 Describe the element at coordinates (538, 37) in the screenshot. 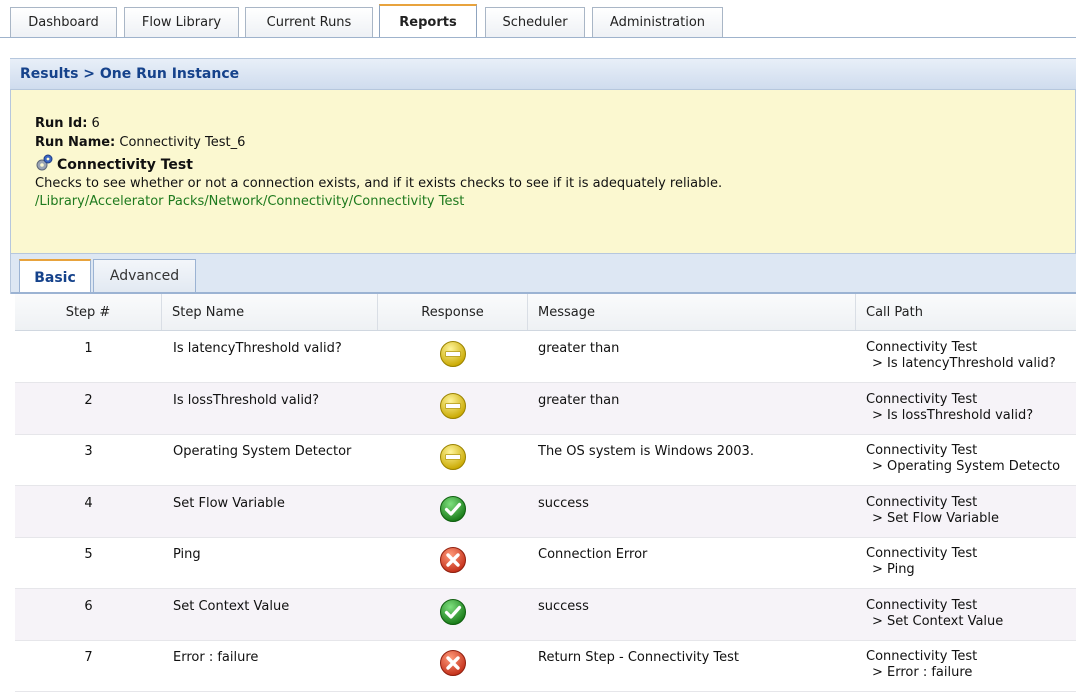

I see `tab-bar-divider` at that location.